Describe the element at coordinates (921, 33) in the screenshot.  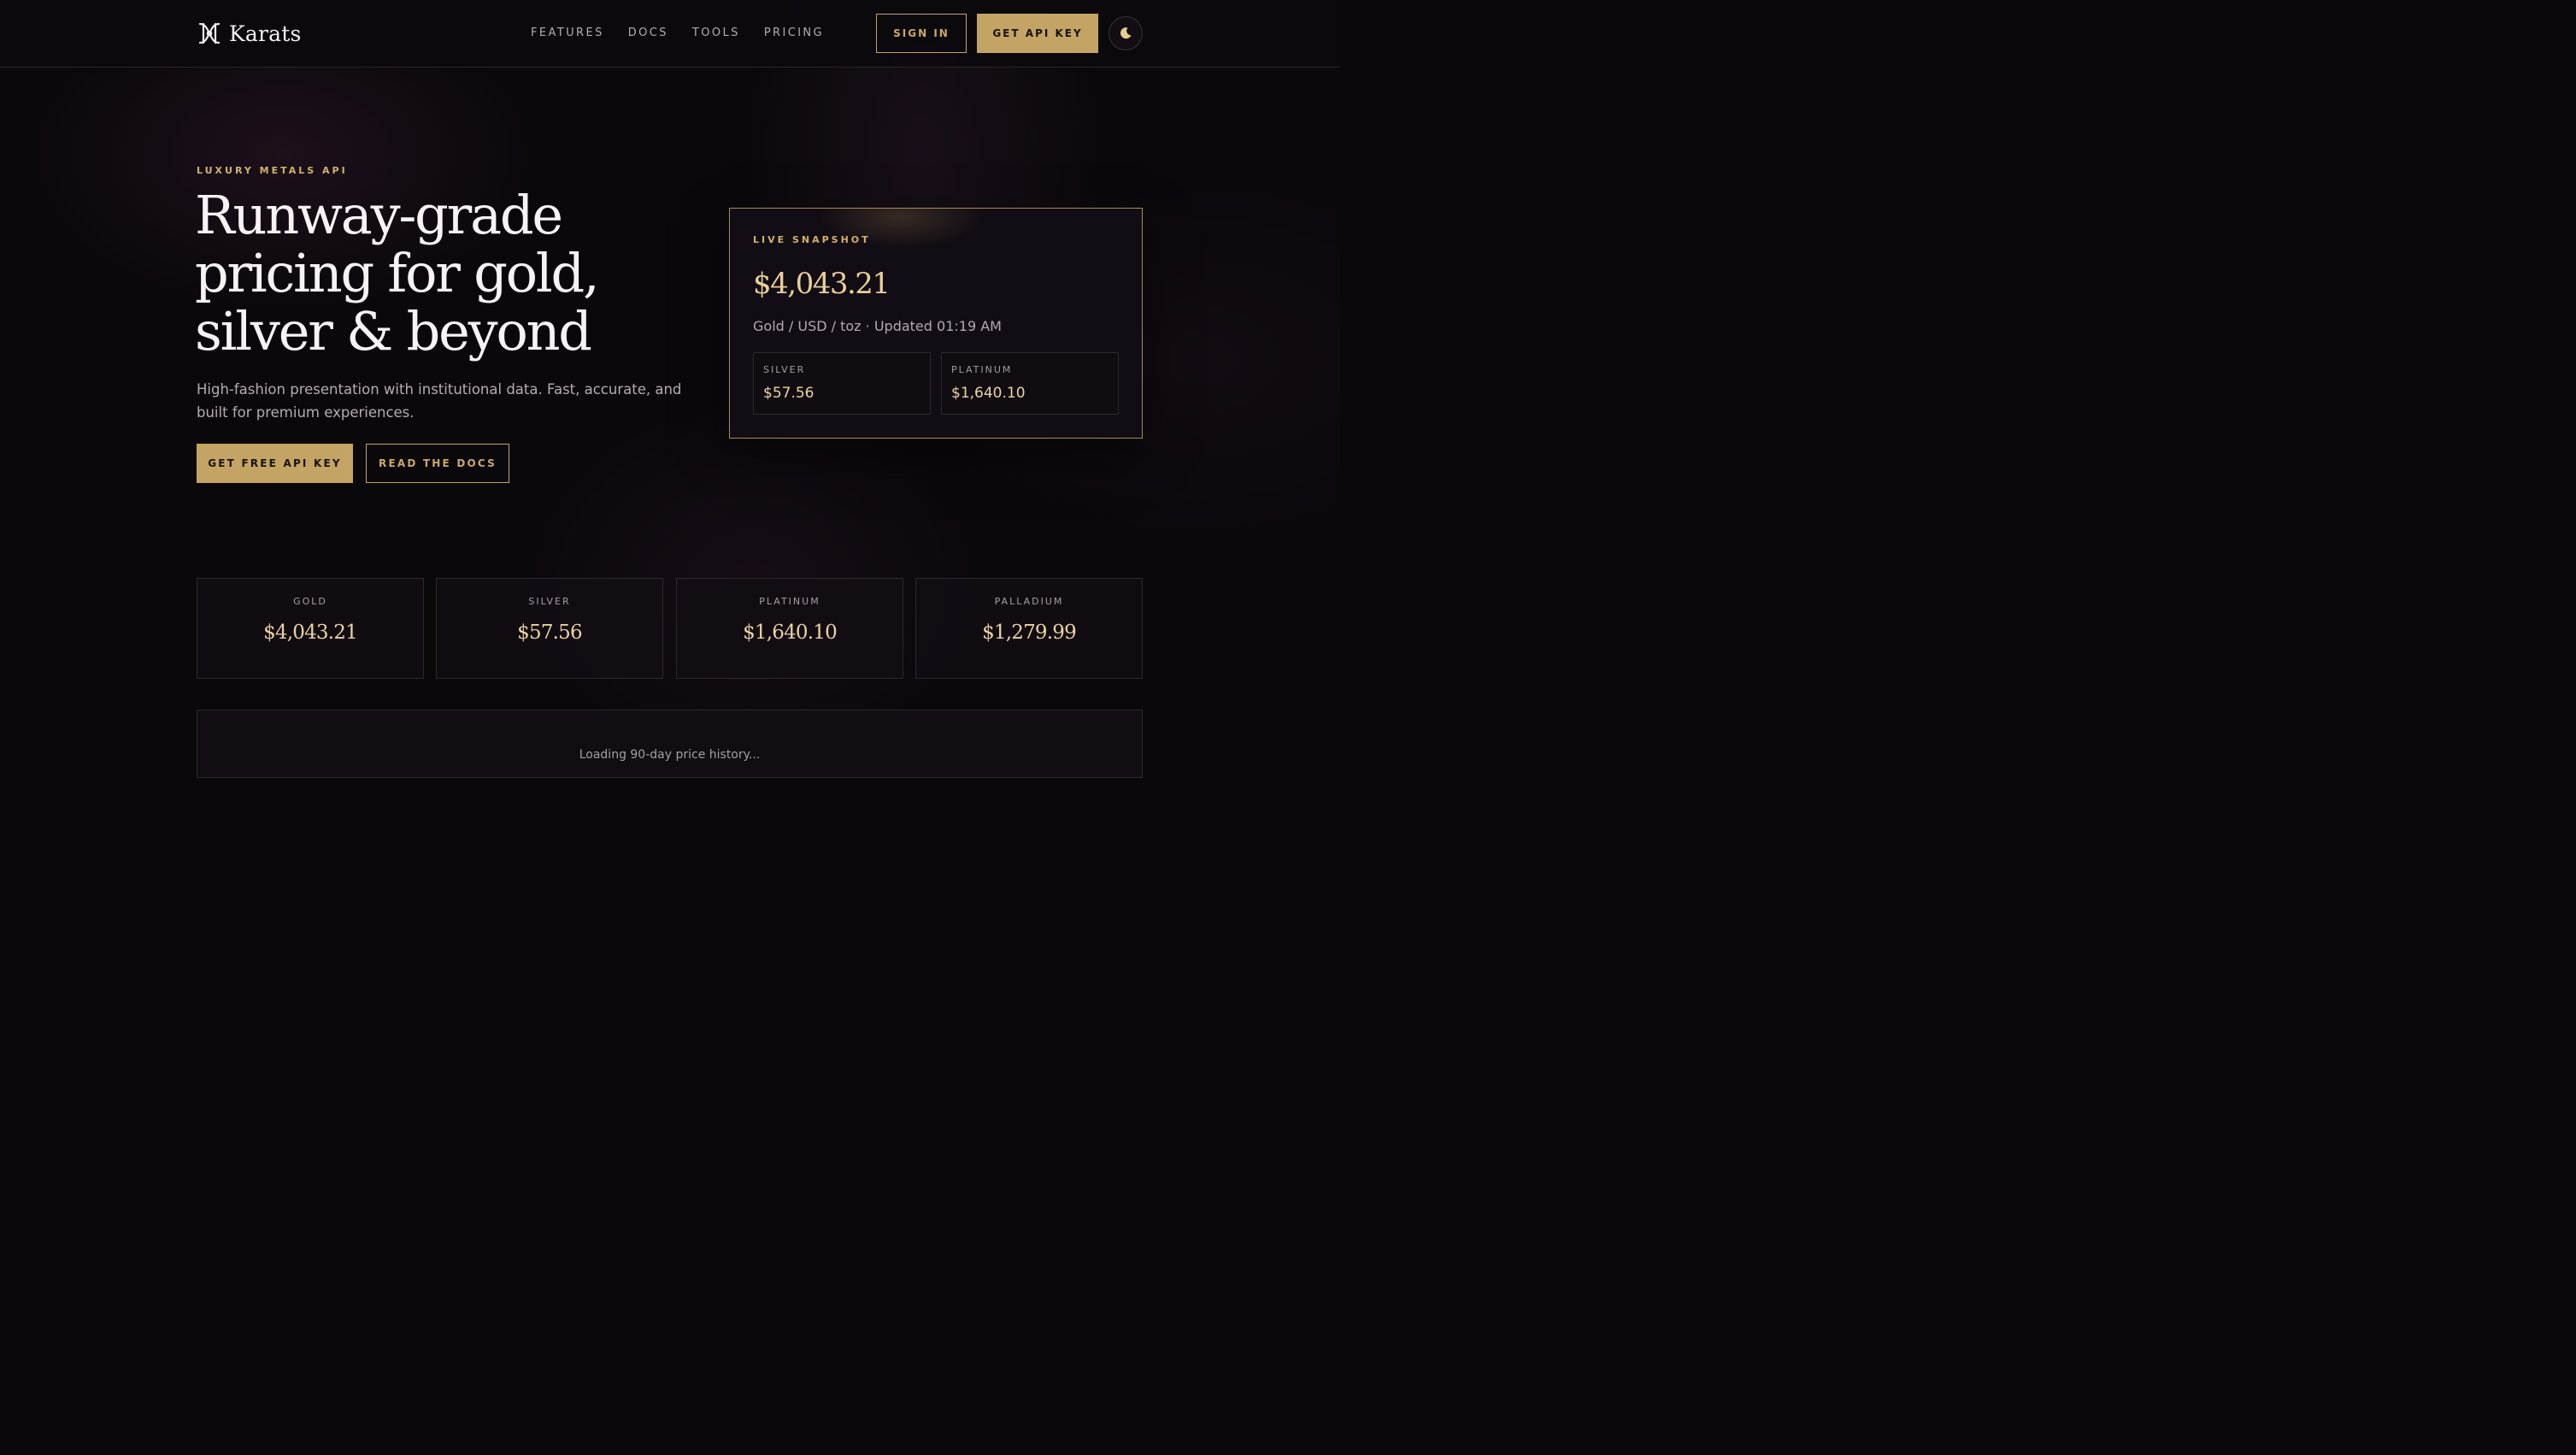
I see `sign-in-button: SIGN IN` at that location.